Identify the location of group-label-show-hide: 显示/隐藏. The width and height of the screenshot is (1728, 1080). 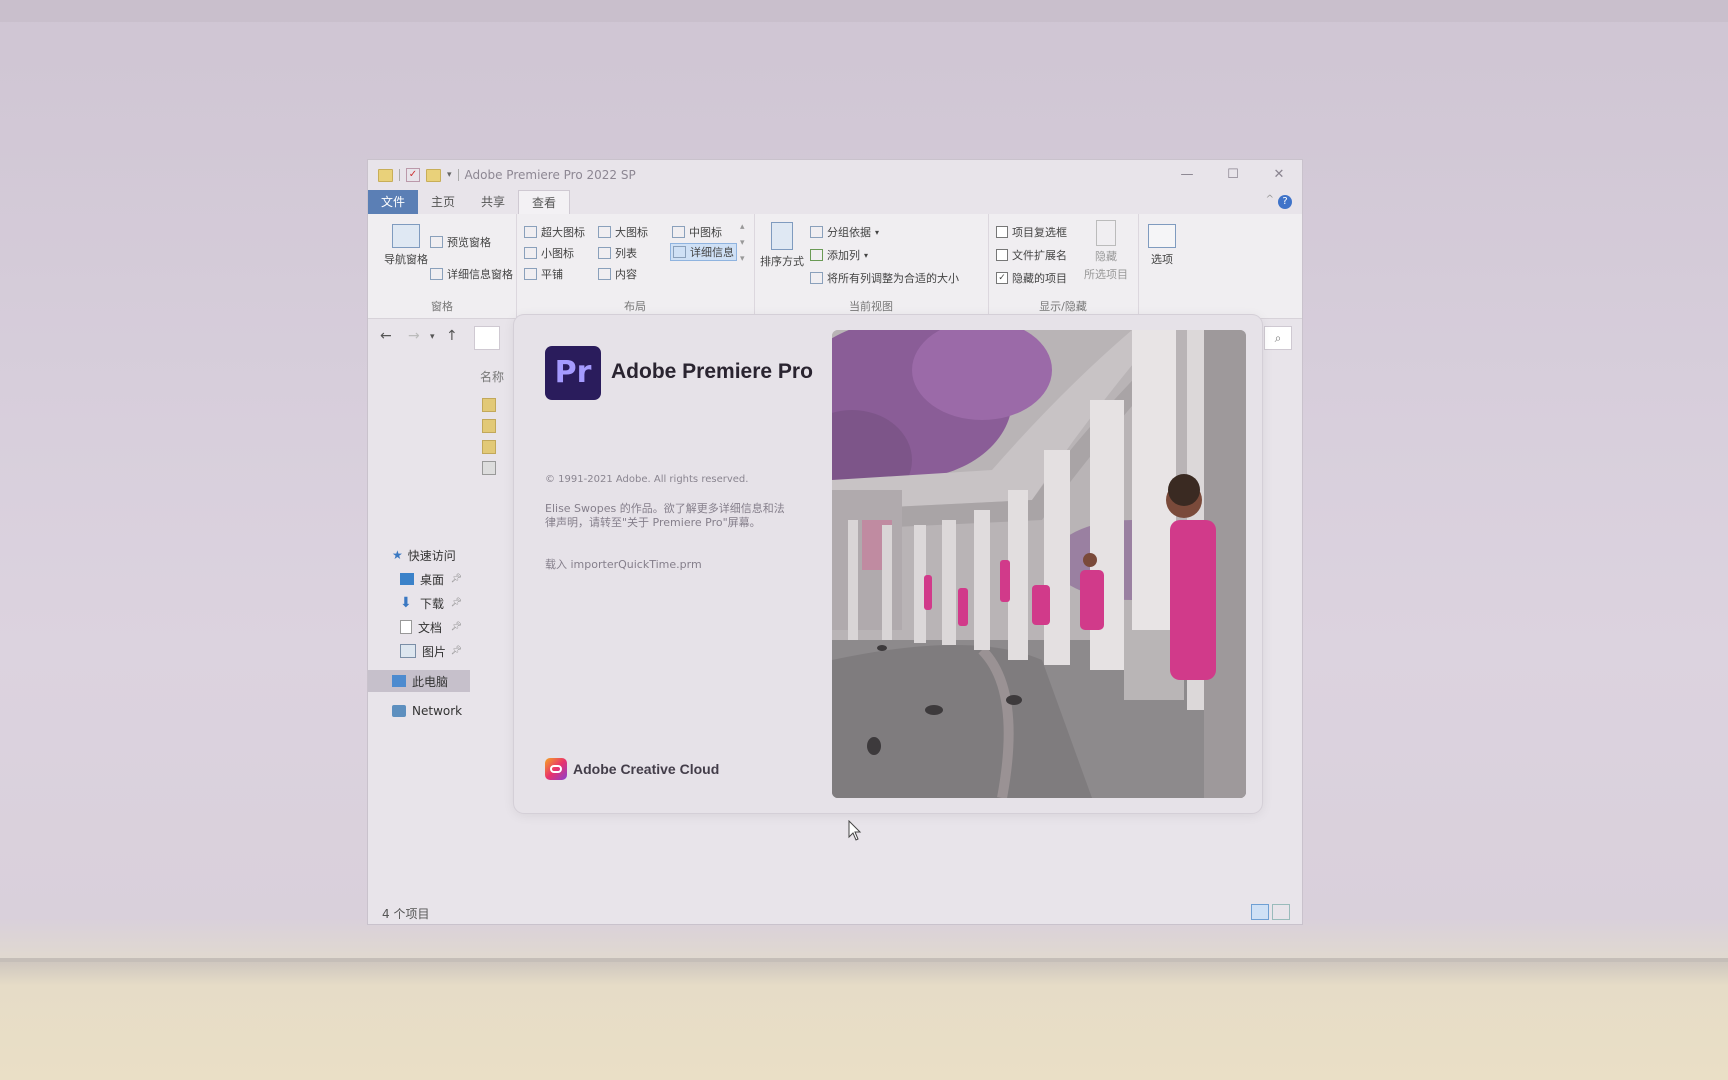
(1063, 306).